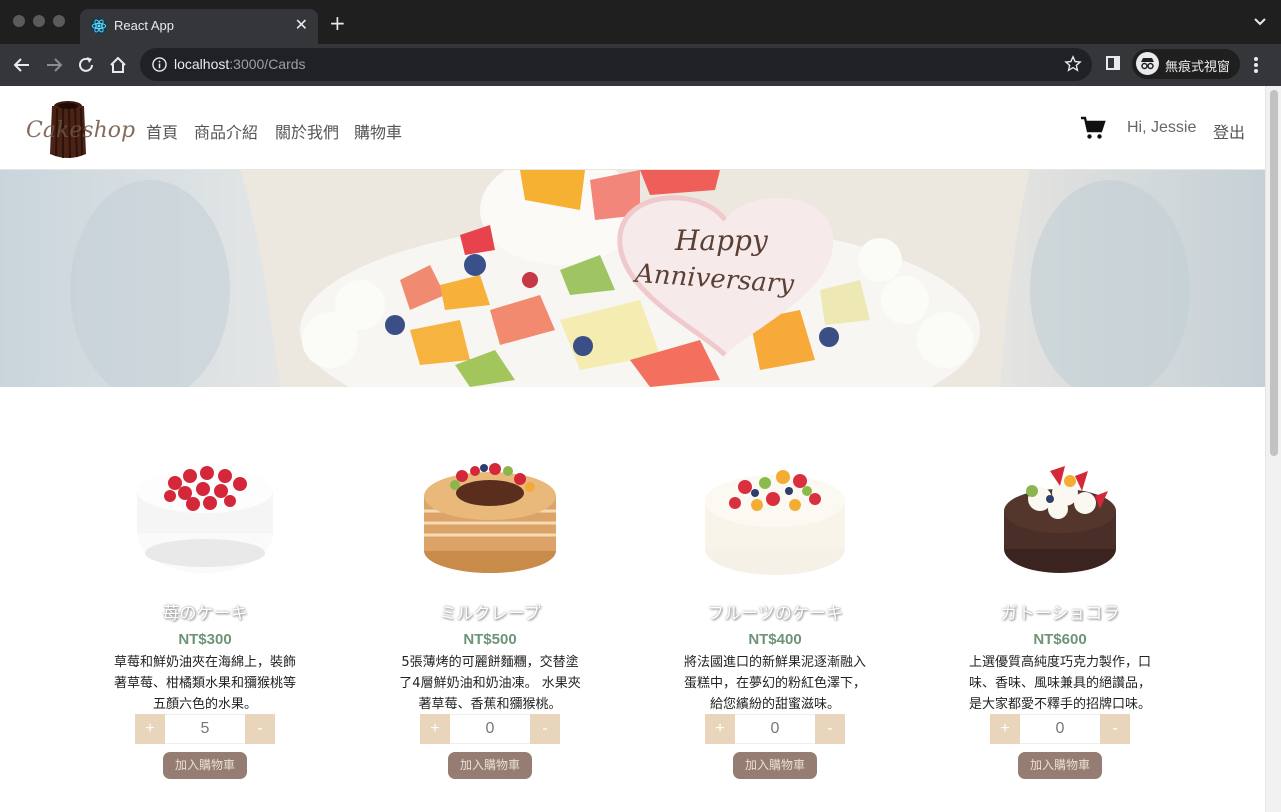 This screenshot has width=1281, height=812. I want to click on desc-line: 蛋糕中，在夢幻的粉紅色澤下，, so click(774, 683).